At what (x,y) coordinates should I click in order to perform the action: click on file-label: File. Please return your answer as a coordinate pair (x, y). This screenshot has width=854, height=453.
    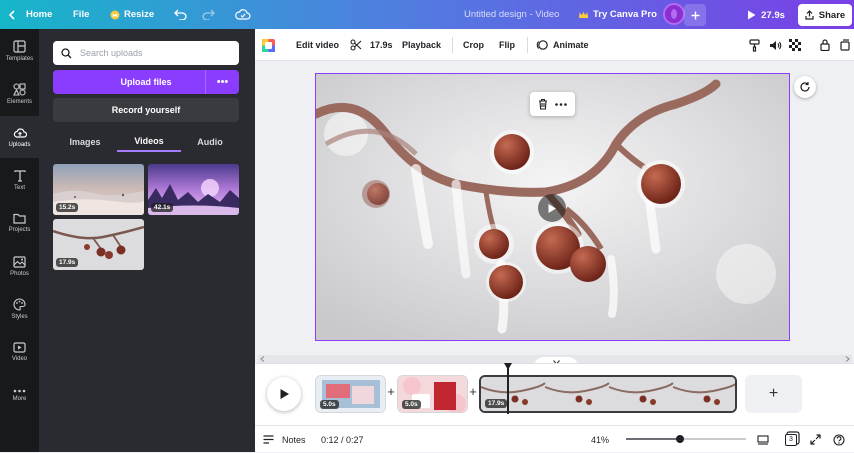
    Looking at the image, I should click on (81, 14).